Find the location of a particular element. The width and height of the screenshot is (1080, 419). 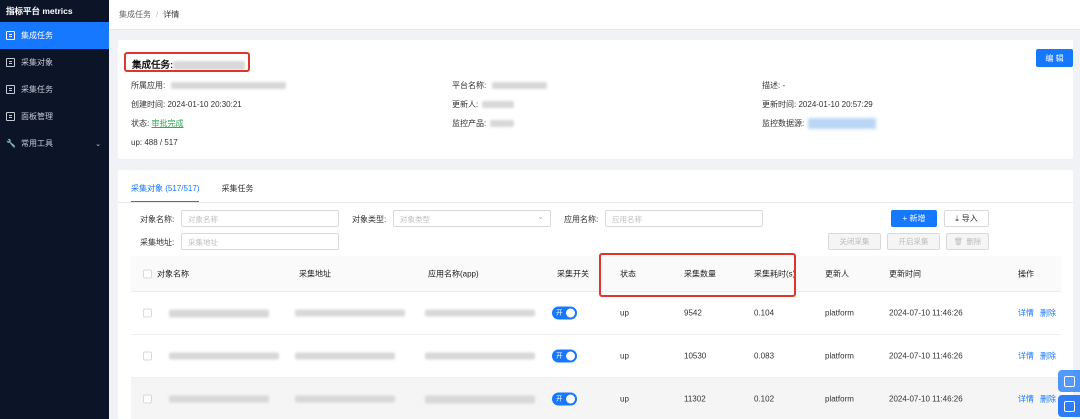

duration-cell: 0.102 is located at coordinates (764, 399).